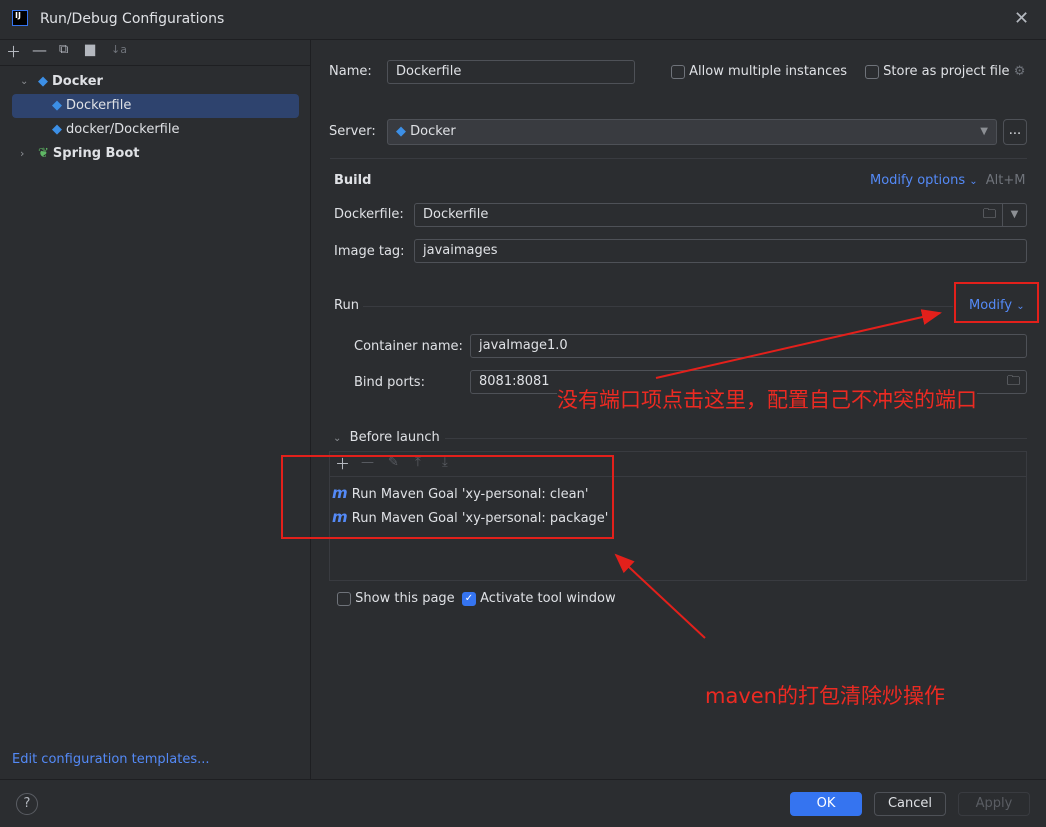 The width and height of the screenshot is (1046, 827). Describe the element at coordinates (27, 804) in the screenshot. I see `help-button: ?` at that location.